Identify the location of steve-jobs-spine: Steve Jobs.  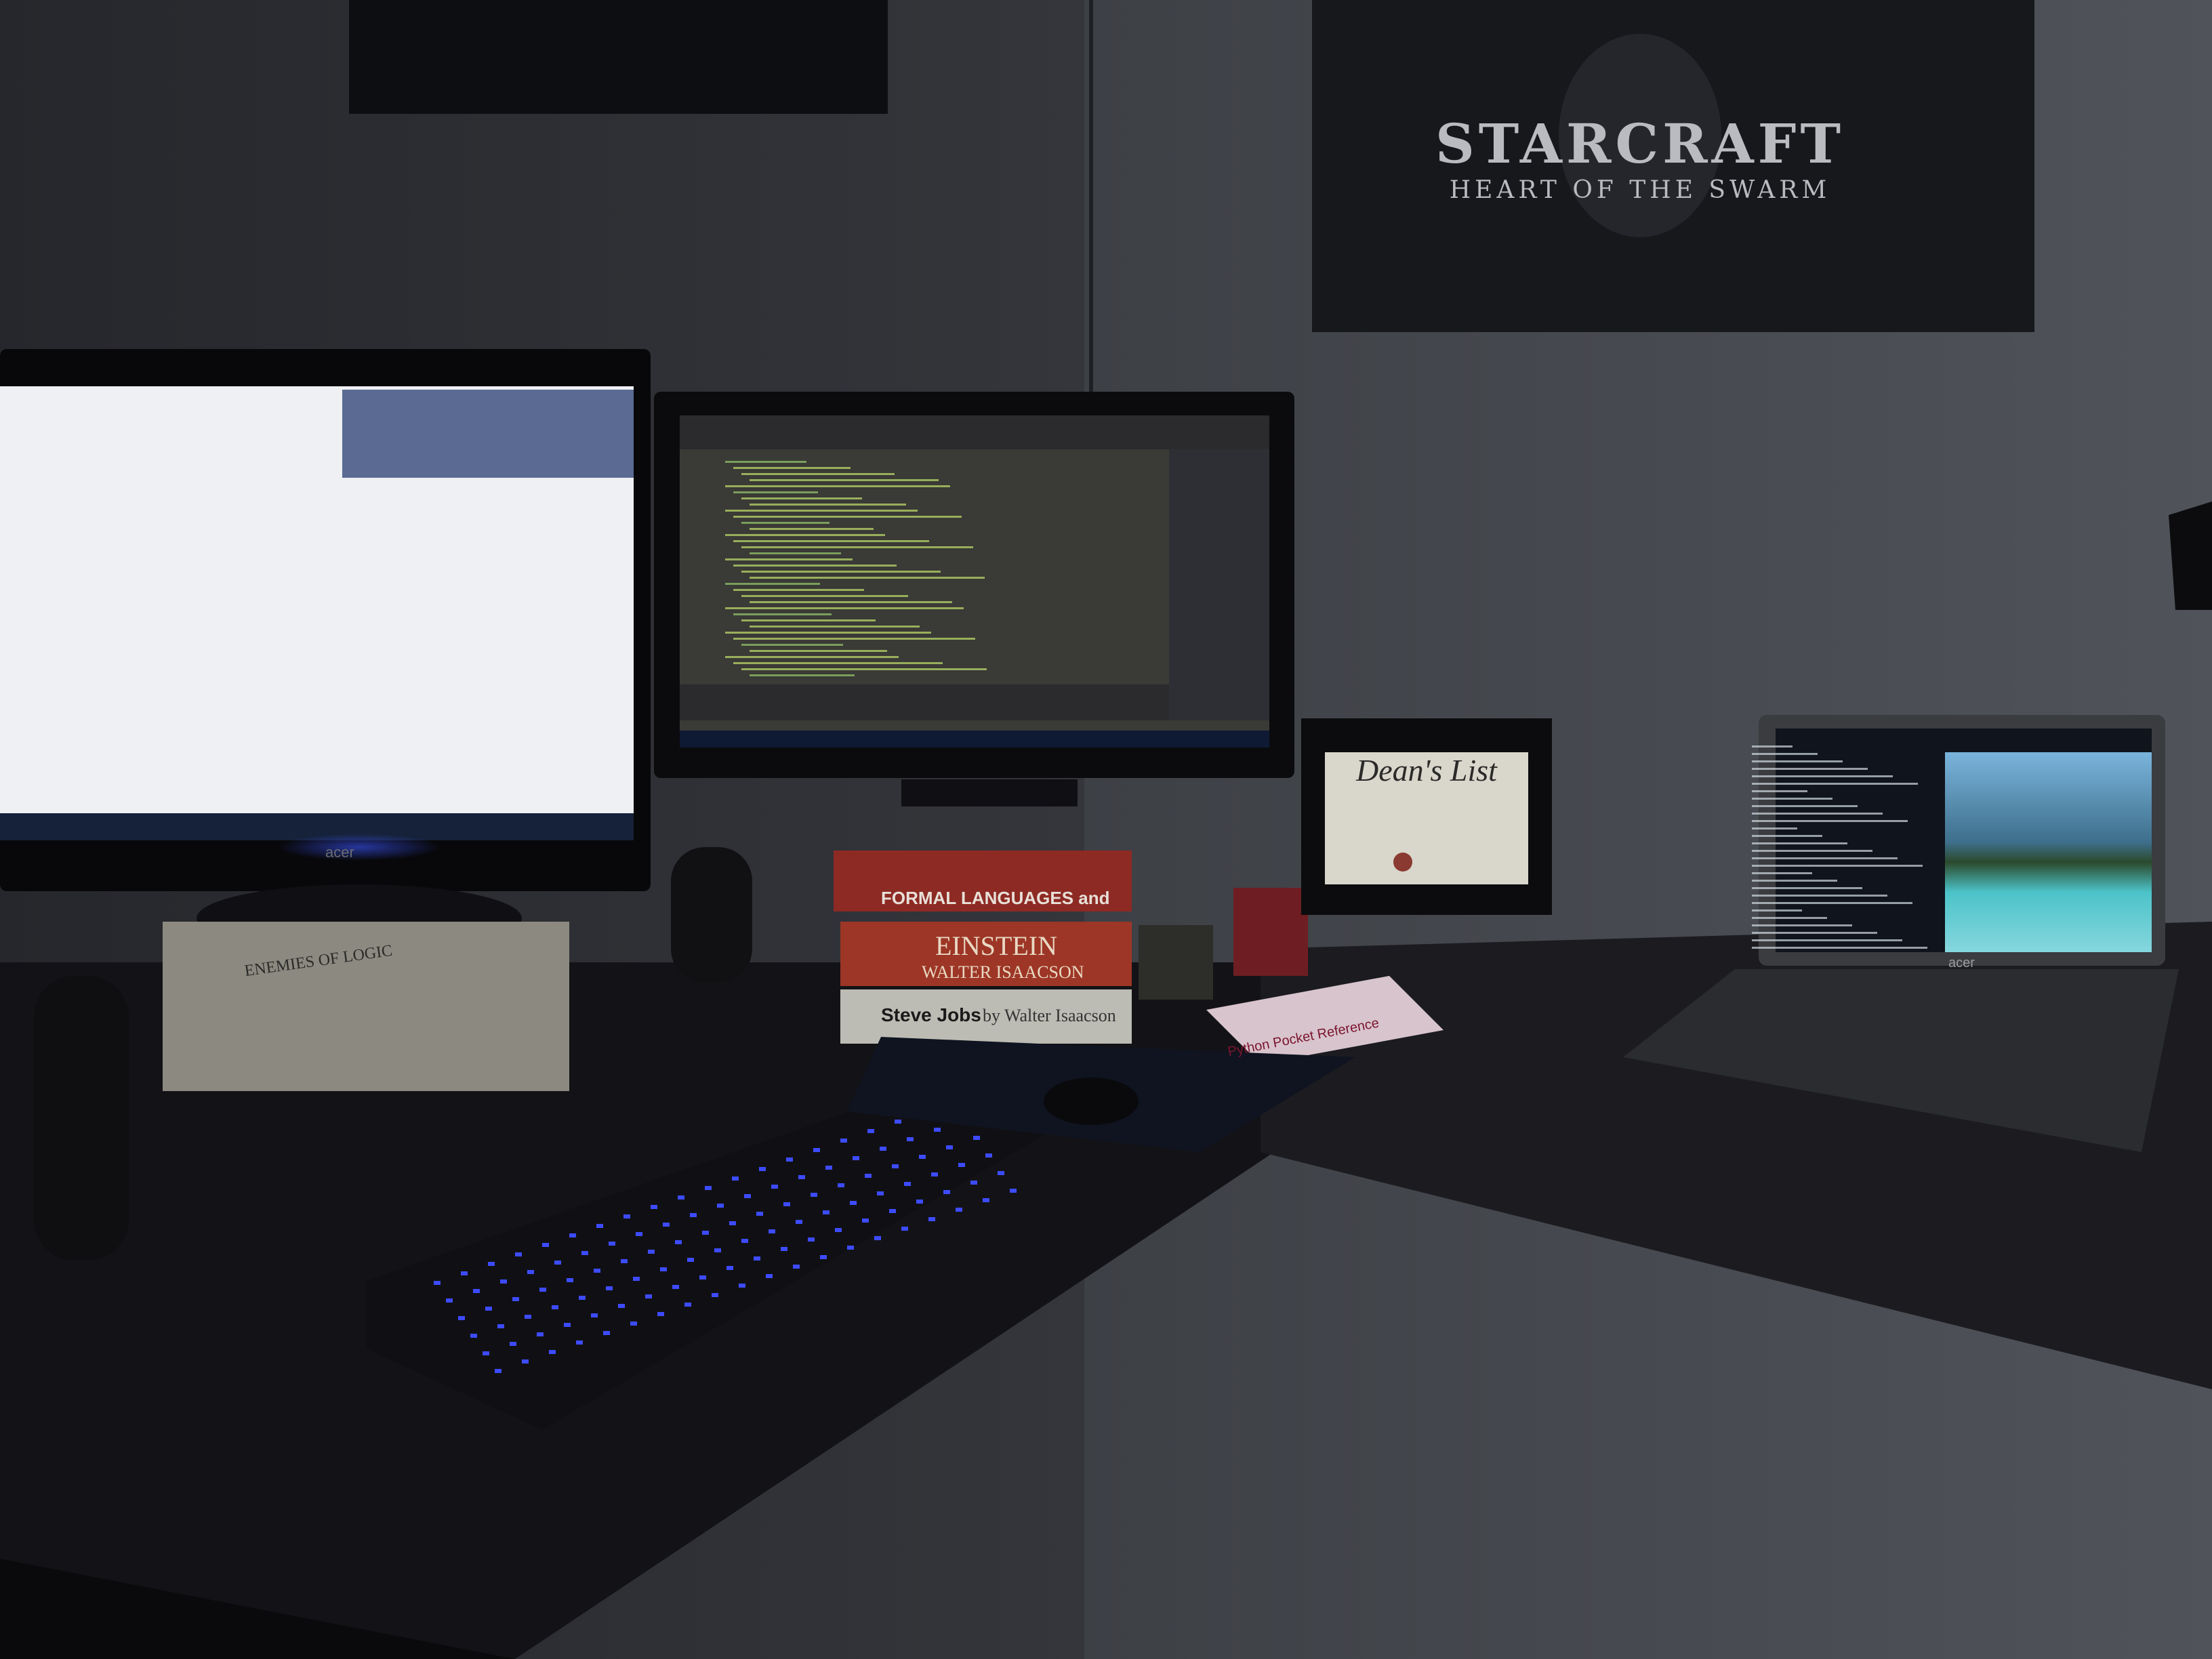
(931, 1015).